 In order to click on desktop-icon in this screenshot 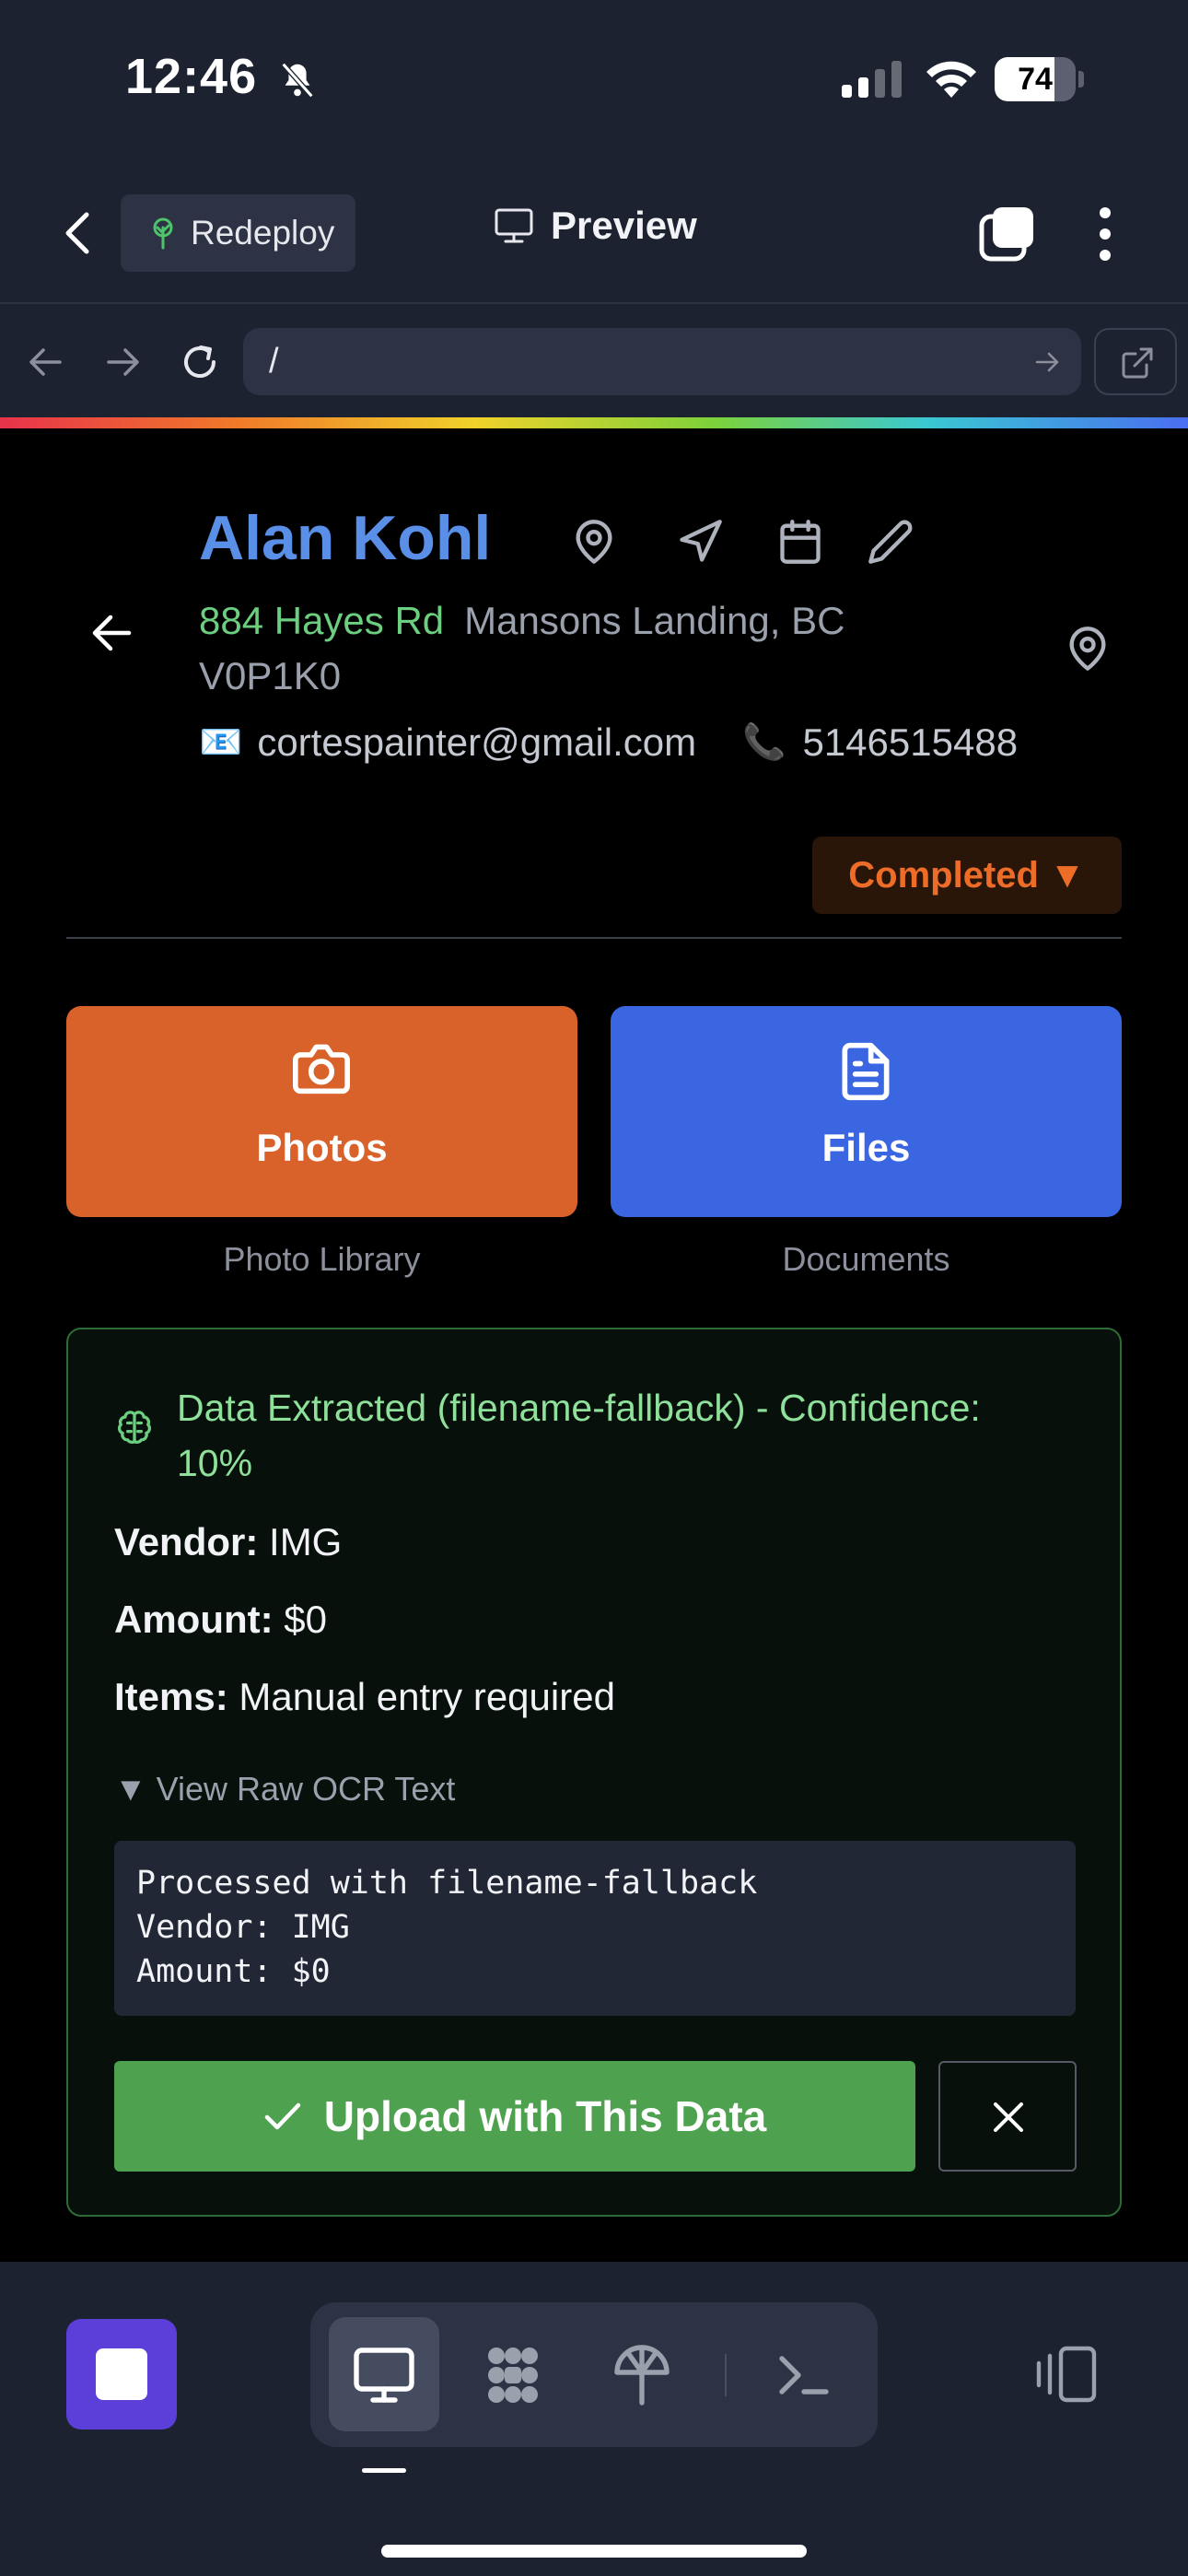, I will do `click(384, 2375)`.